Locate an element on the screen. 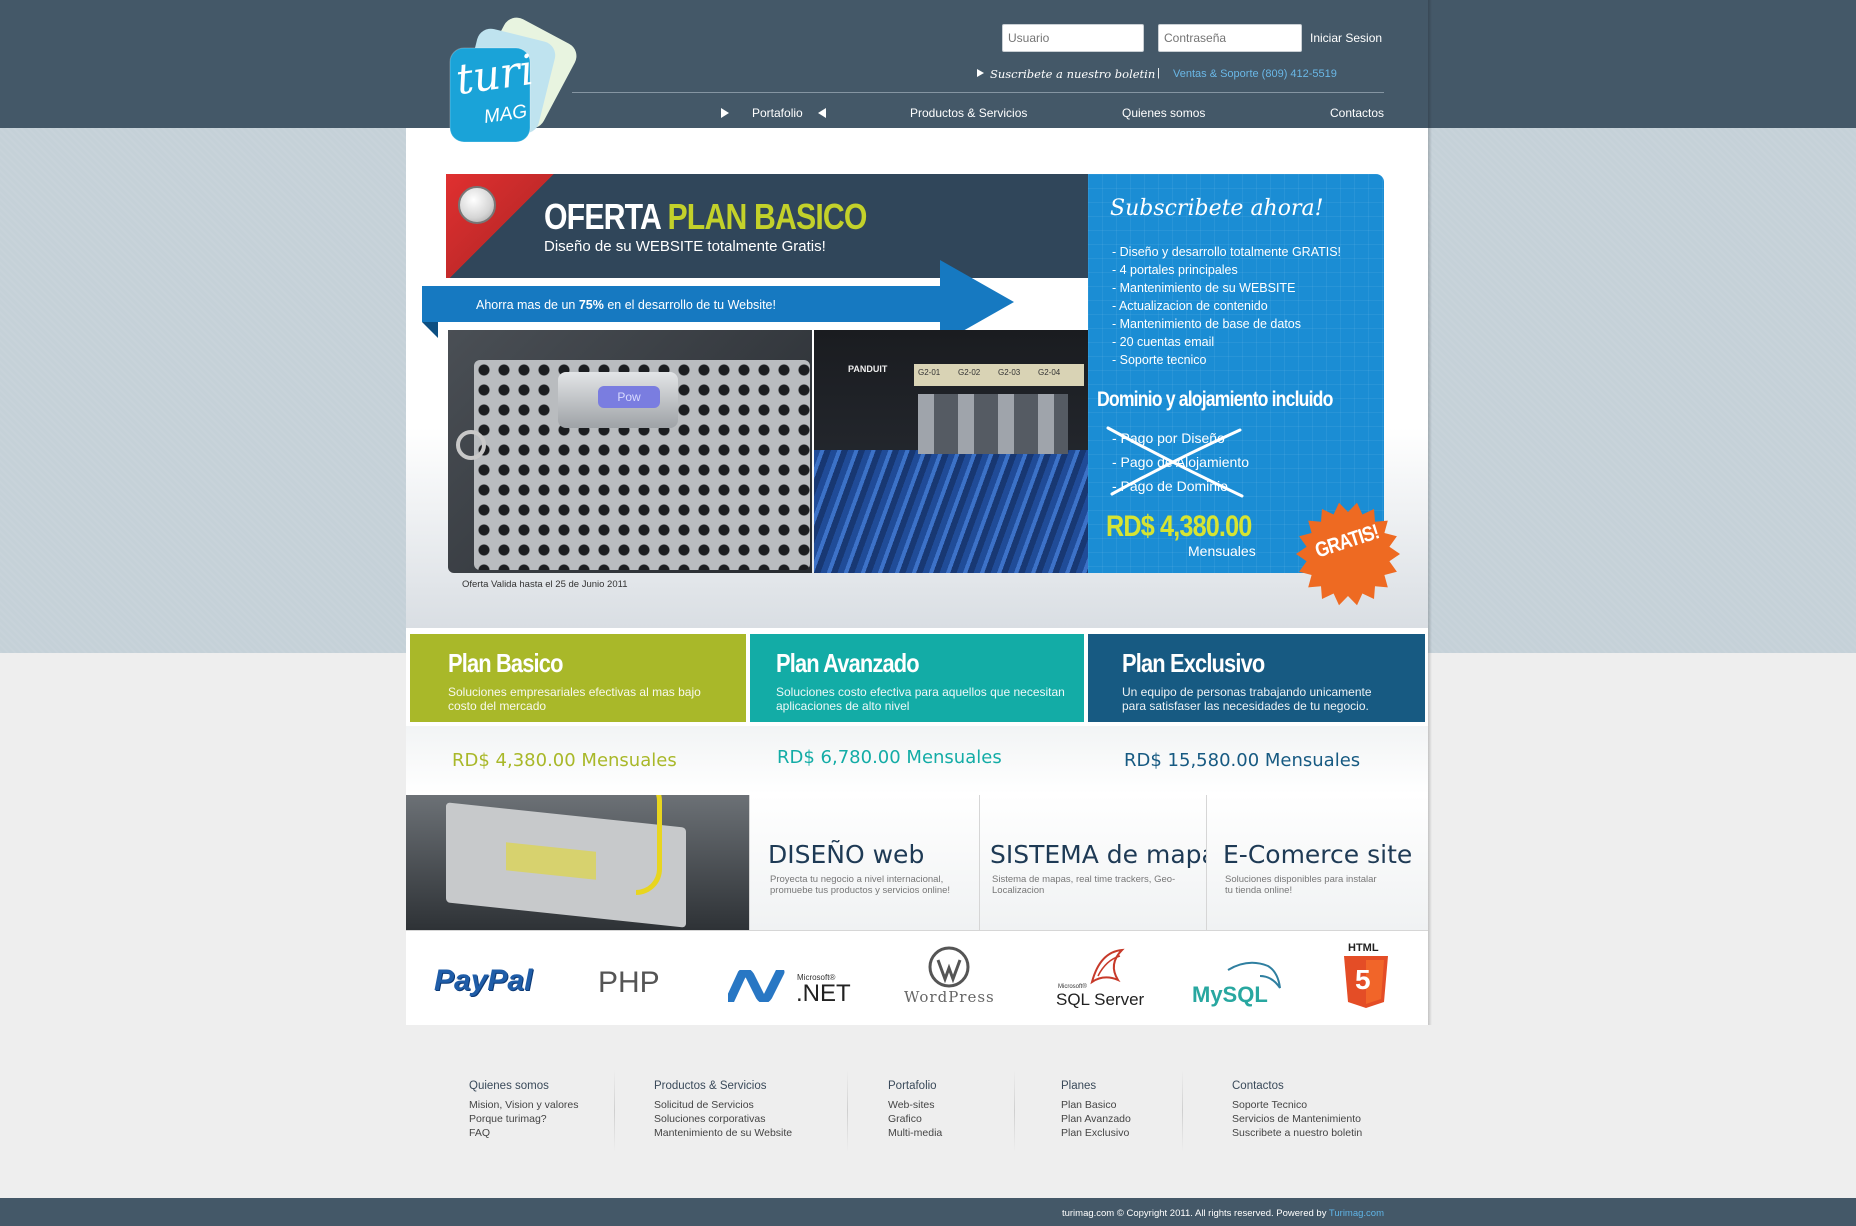  plan-price-basico: RD$ 4,380.00 Mensuales is located at coordinates (564, 760).